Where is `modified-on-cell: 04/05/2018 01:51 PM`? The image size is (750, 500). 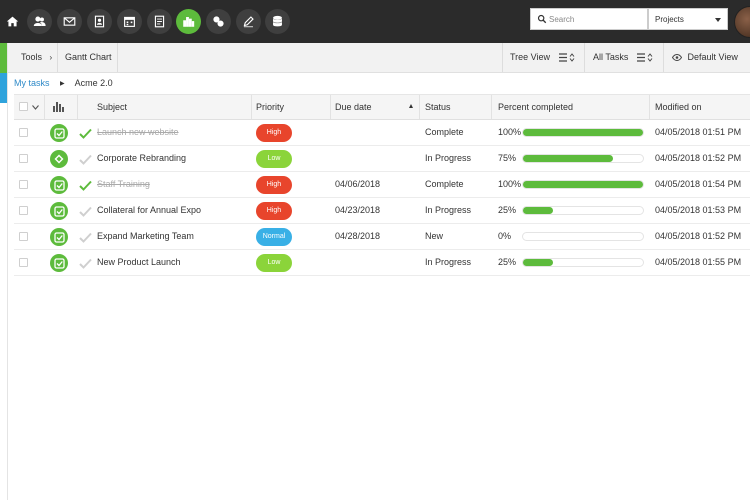
modified-on-cell: 04/05/2018 01:51 PM is located at coordinates (698, 132).